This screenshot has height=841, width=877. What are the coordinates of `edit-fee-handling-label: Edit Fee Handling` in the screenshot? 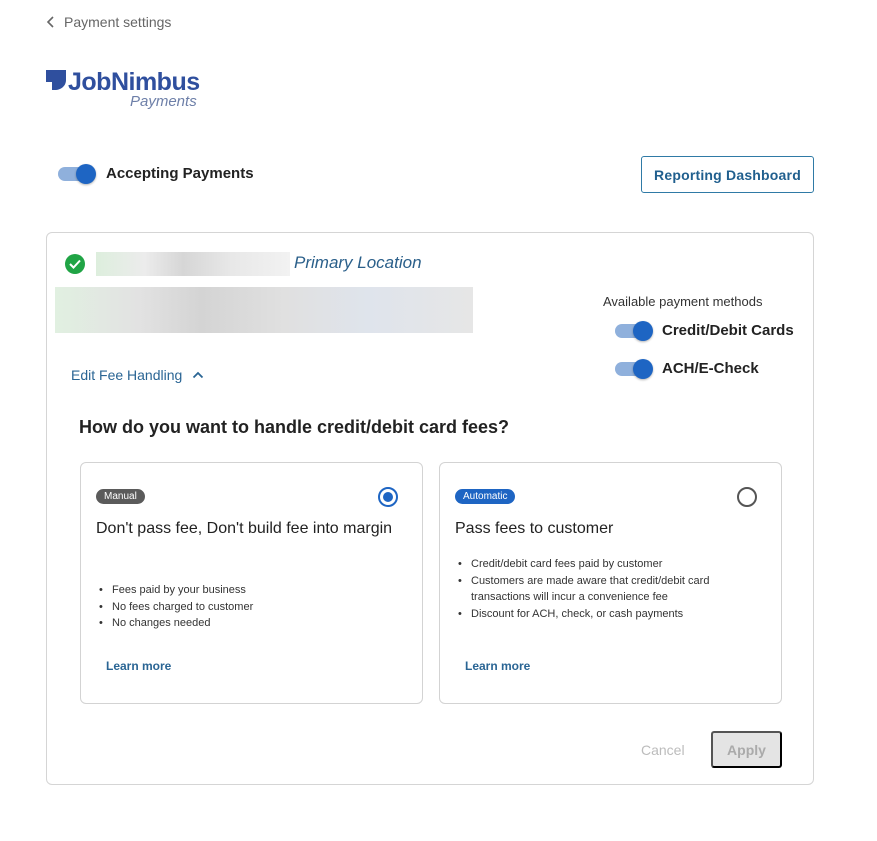 It's located at (127, 375).